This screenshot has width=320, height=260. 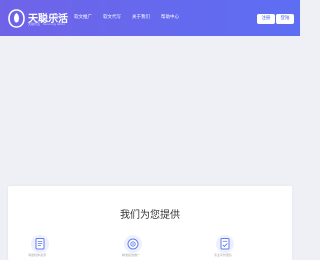 What do you see at coordinates (150, 215) in the screenshot?
I see `section-title: 我们为您提供` at bounding box center [150, 215].